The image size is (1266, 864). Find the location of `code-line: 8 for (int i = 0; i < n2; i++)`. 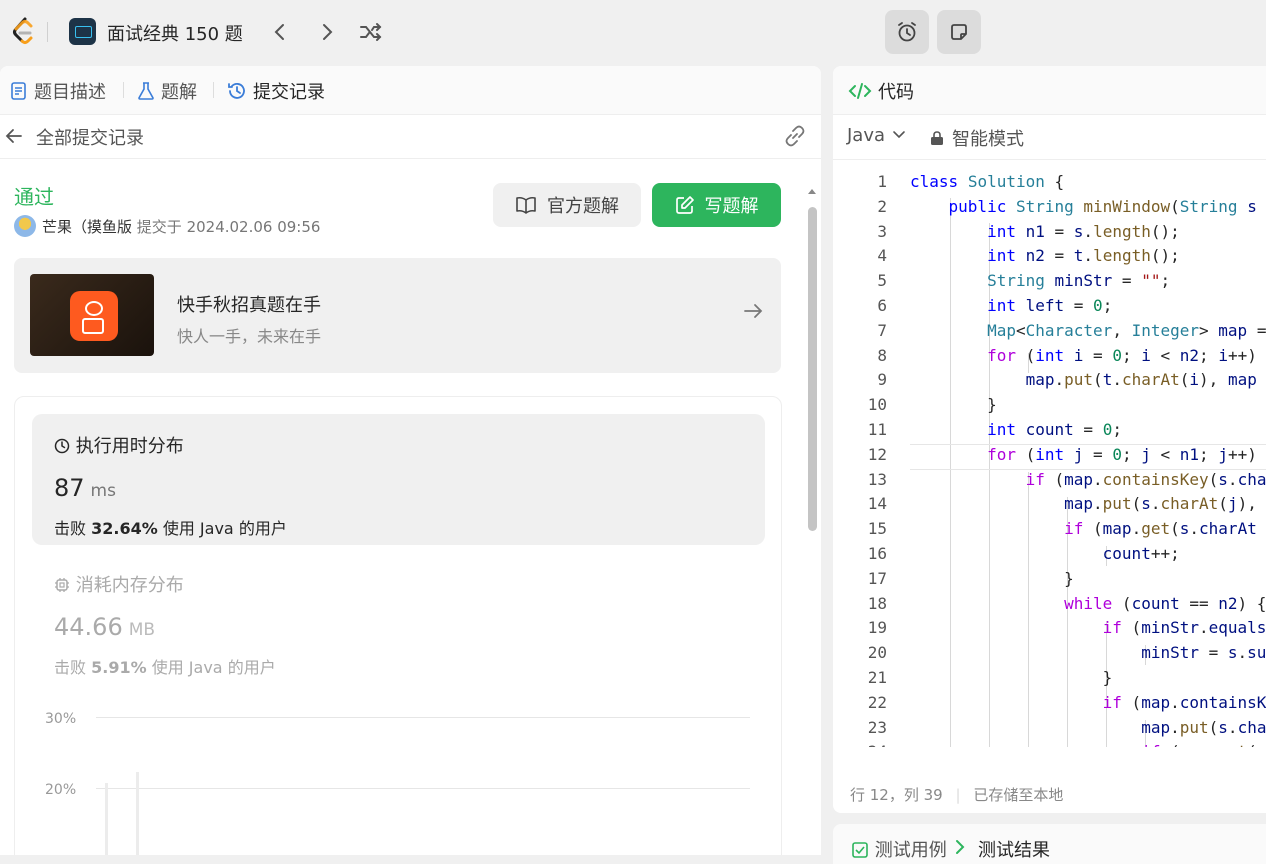

code-line: 8 for (int i = 0; i < n2; i++) is located at coordinates (1049, 358).